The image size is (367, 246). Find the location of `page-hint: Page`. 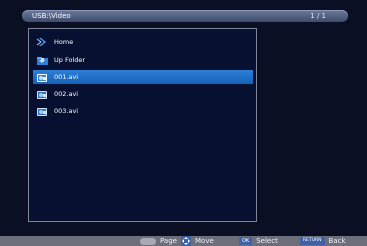

page-hint: Page is located at coordinates (158, 241).